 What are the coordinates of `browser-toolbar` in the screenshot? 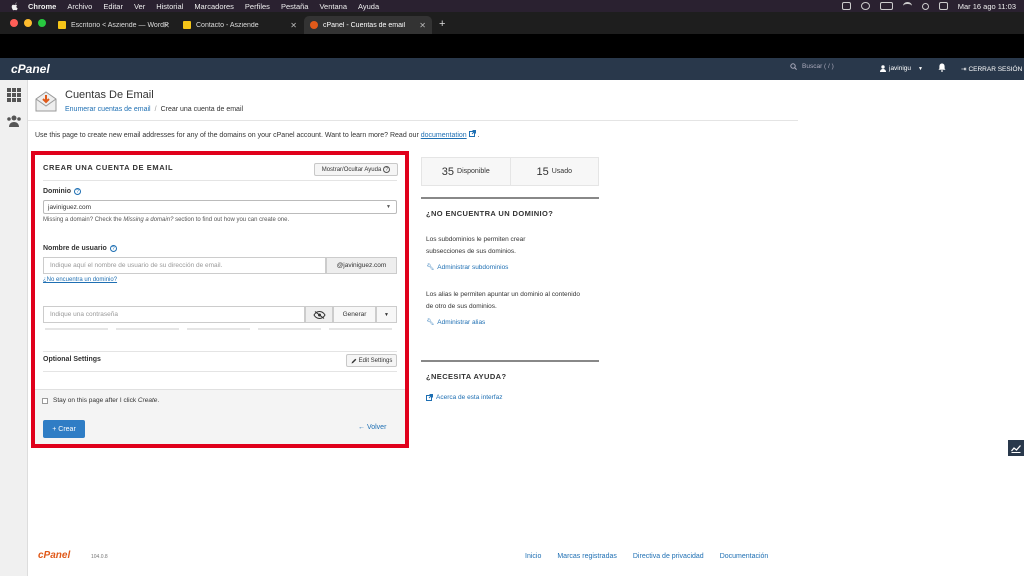 It's located at (512, 46).